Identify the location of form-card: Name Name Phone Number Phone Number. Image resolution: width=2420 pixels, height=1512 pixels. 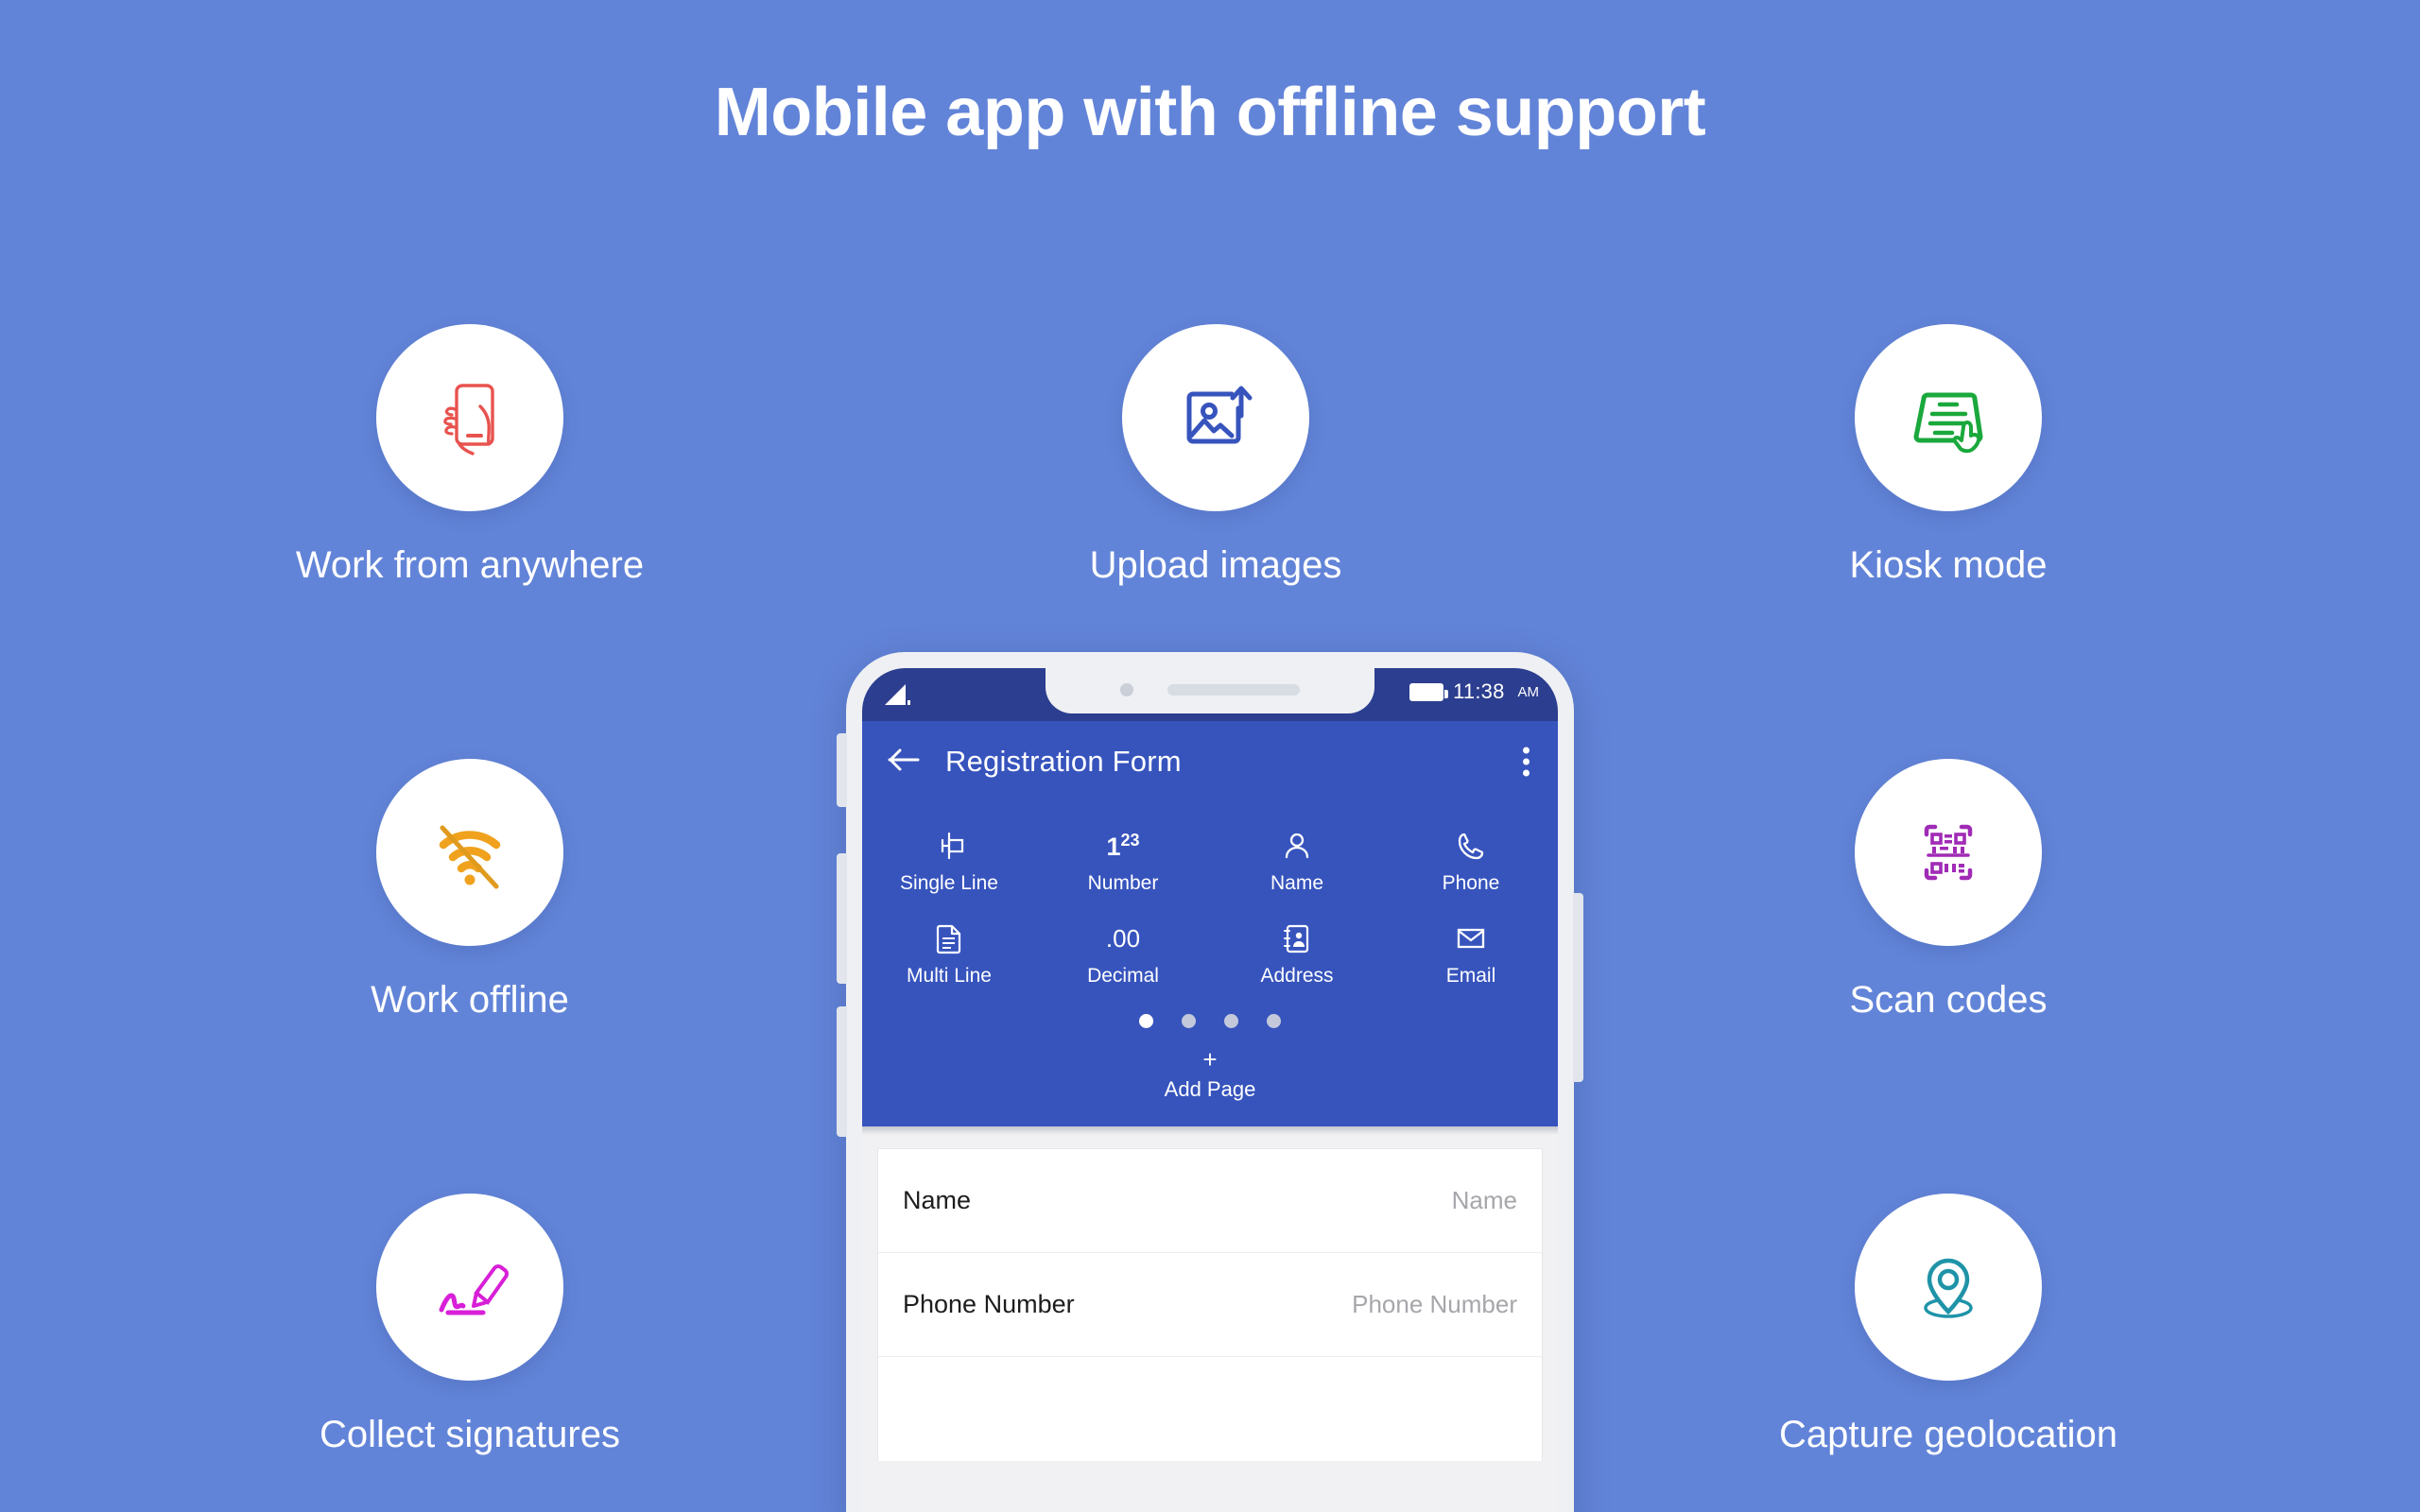
(1210, 1304).